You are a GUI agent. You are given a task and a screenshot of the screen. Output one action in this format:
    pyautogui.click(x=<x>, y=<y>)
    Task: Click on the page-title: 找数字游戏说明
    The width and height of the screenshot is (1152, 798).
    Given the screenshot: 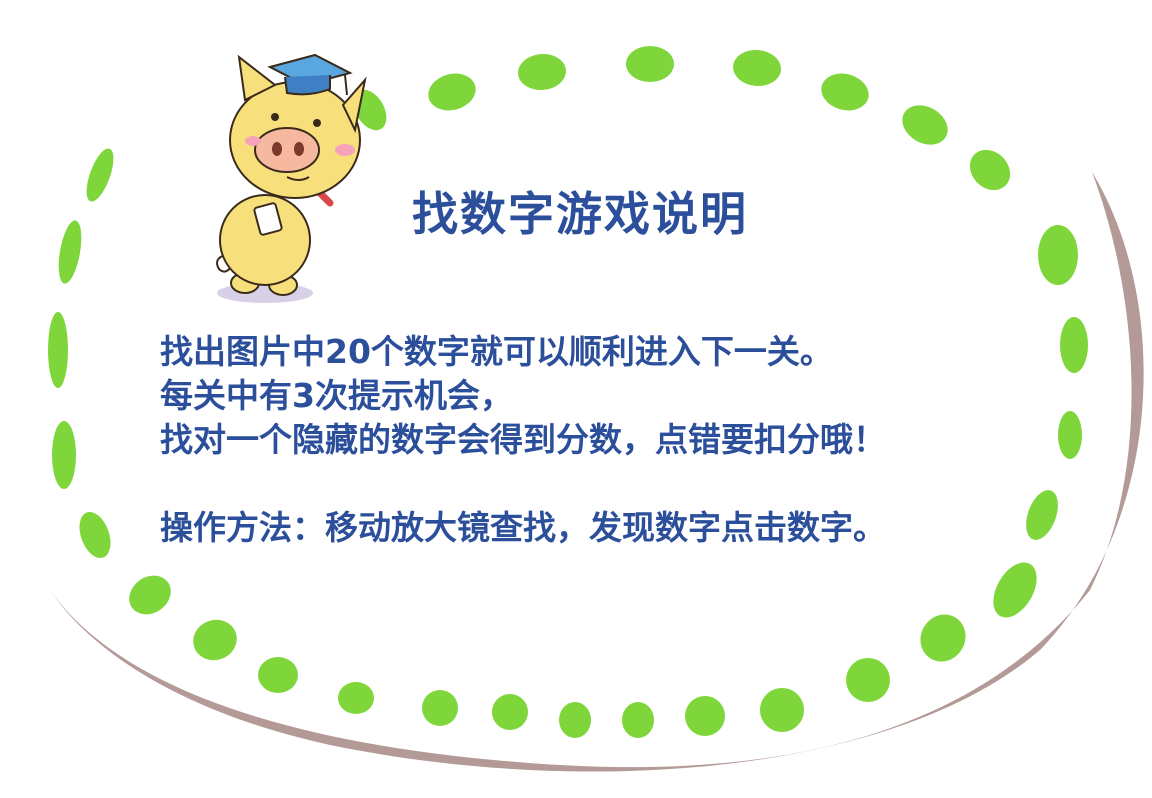 What is the action you would take?
    pyautogui.click(x=580, y=214)
    